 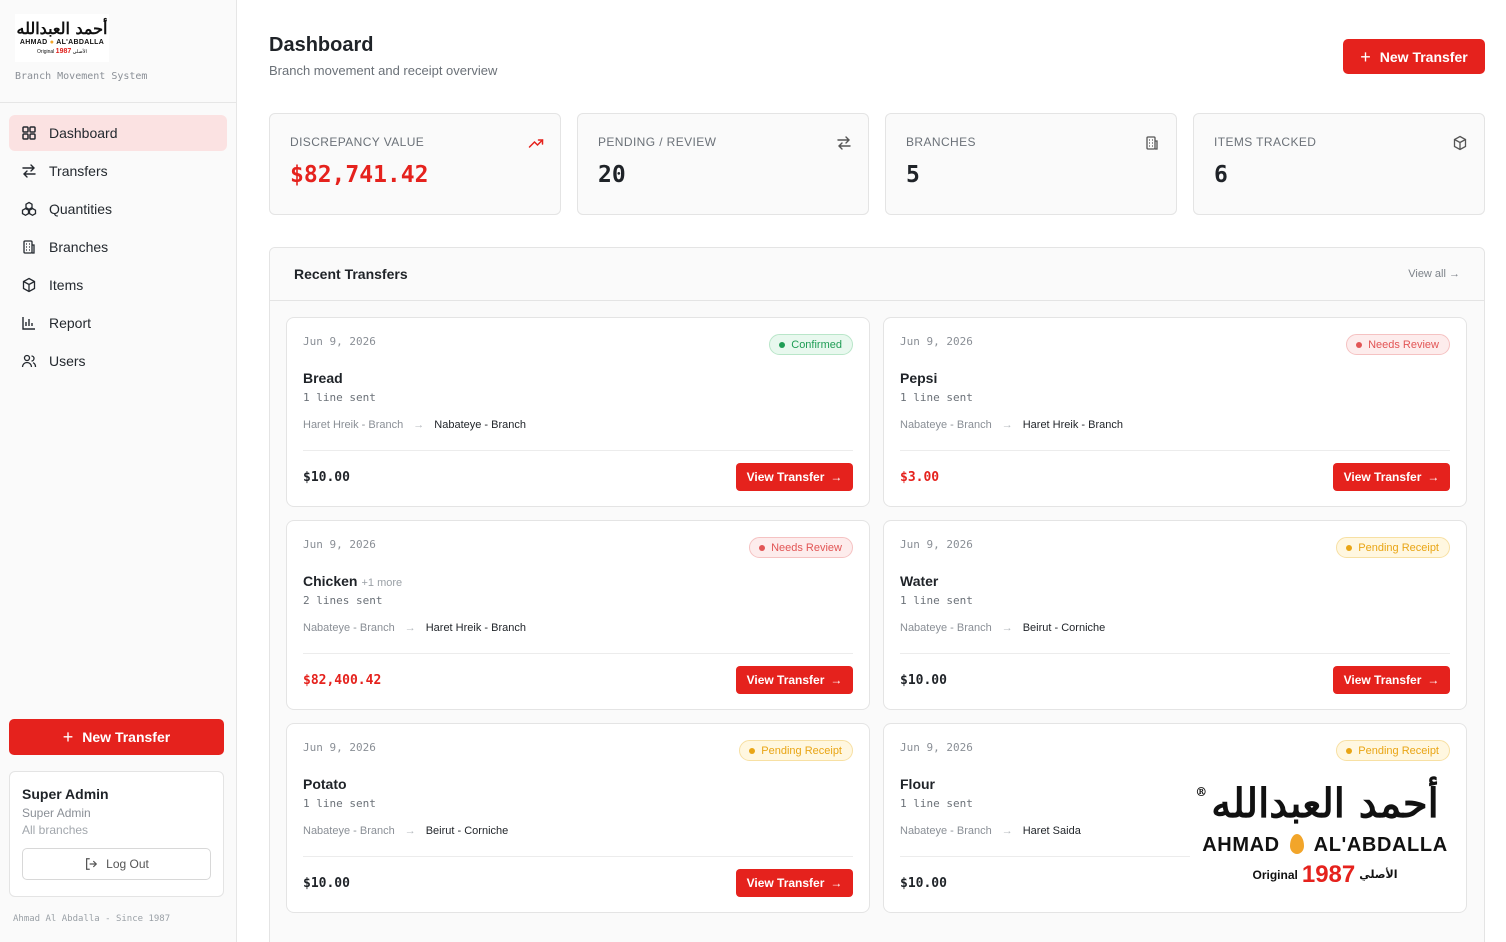 I want to click on logo-original: Original 1987 الأصلي, so click(x=62, y=51).